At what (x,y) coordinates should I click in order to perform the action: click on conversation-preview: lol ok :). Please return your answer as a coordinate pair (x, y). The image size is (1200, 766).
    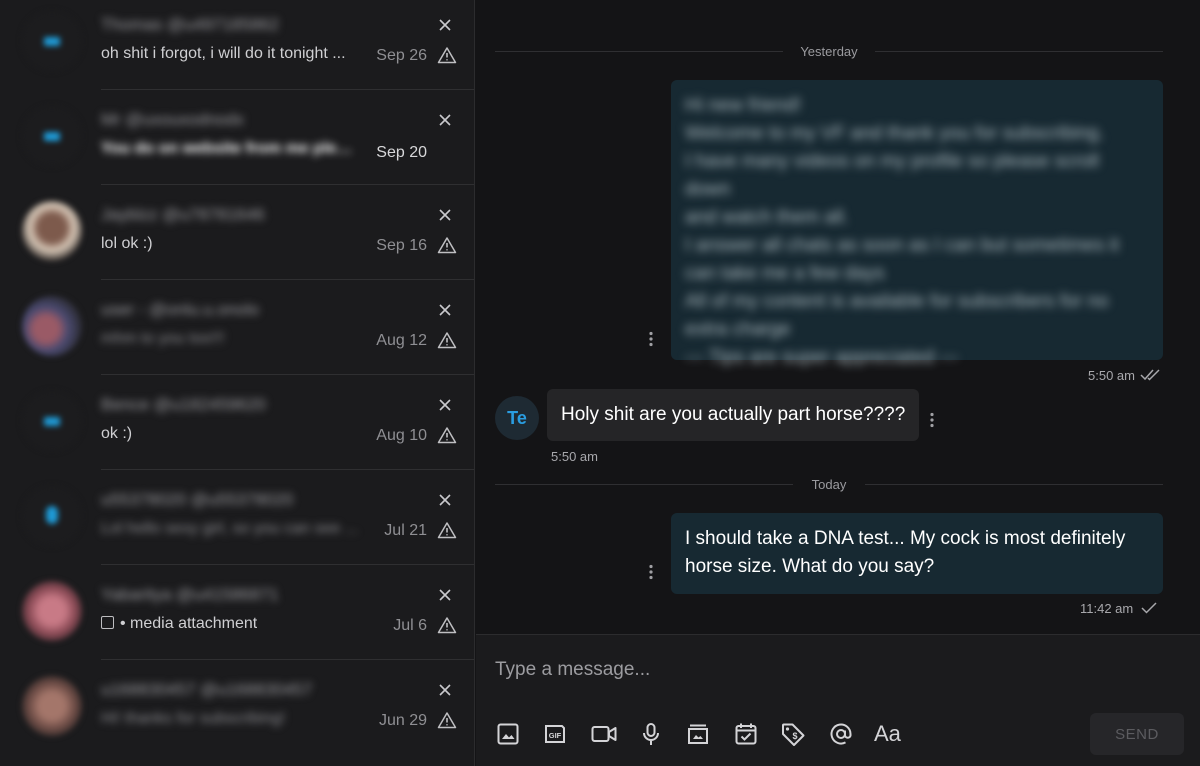
    Looking at the image, I should click on (127, 243).